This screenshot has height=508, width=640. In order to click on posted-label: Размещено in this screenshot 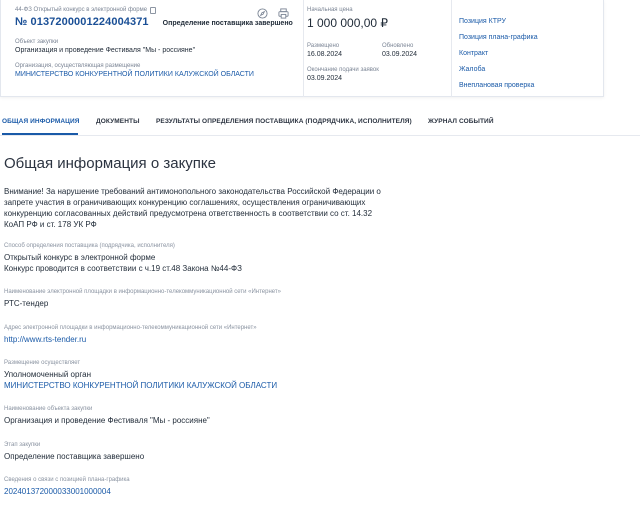, I will do `click(323, 46)`.